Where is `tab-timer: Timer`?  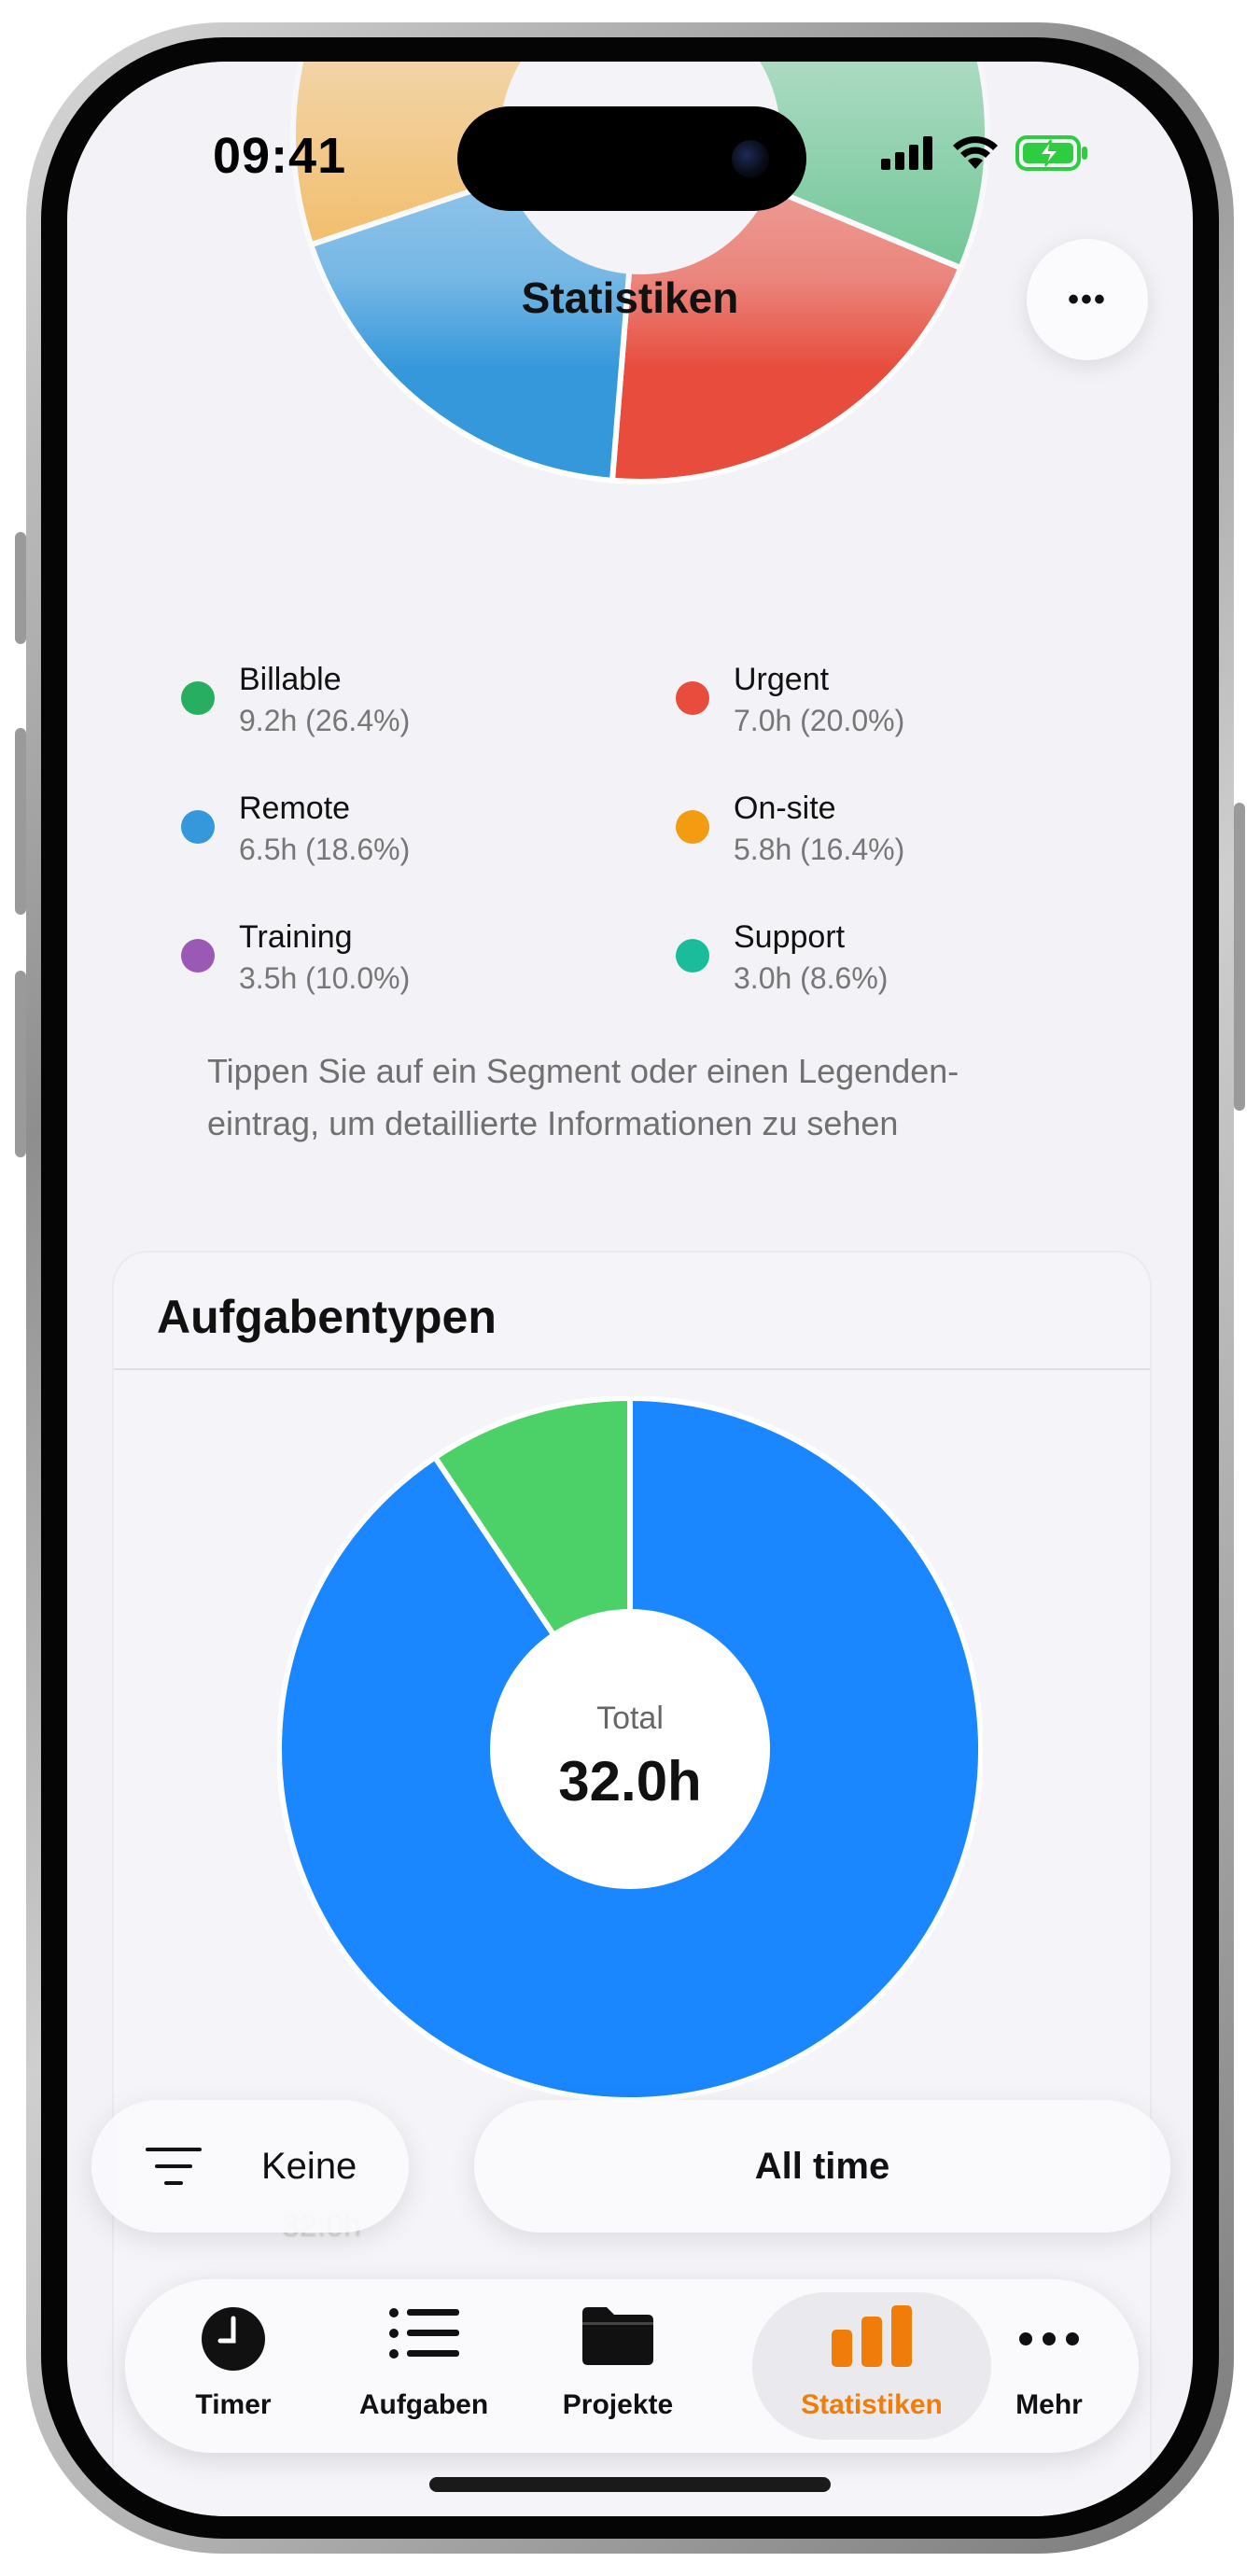
tab-timer: Timer is located at coordinates (233, 2366).